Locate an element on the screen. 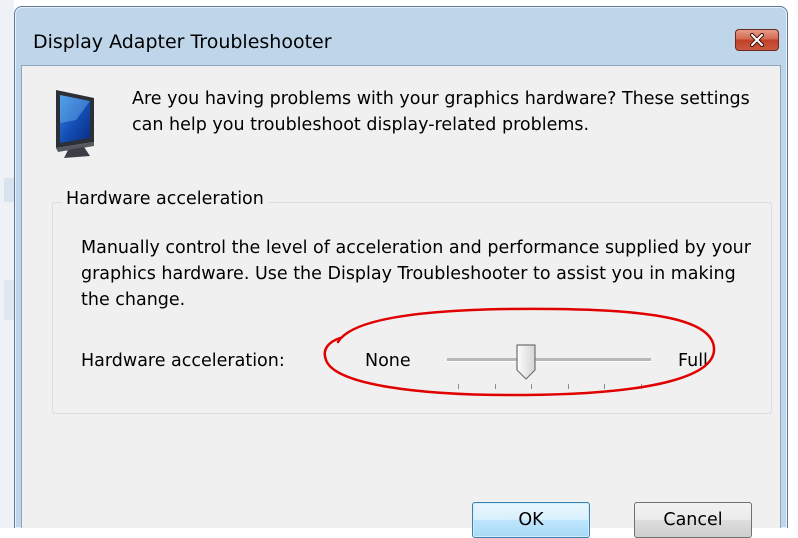 Image resolution: width=798 pixels, height=538 pixels. close-button is located at coordinates (757, 40).